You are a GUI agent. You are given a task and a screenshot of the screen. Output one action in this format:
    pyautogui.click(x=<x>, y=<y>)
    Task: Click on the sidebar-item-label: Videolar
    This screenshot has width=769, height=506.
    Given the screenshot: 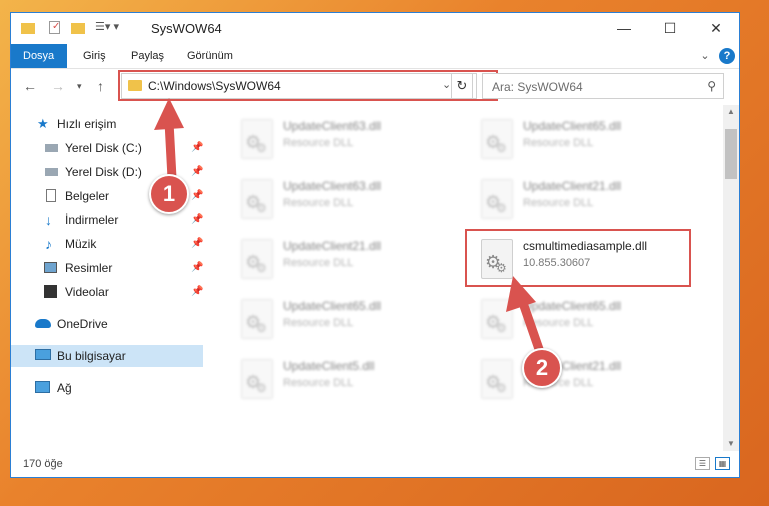 What is the action you would take?
    pyautogui.click(x=87, y=292)
    